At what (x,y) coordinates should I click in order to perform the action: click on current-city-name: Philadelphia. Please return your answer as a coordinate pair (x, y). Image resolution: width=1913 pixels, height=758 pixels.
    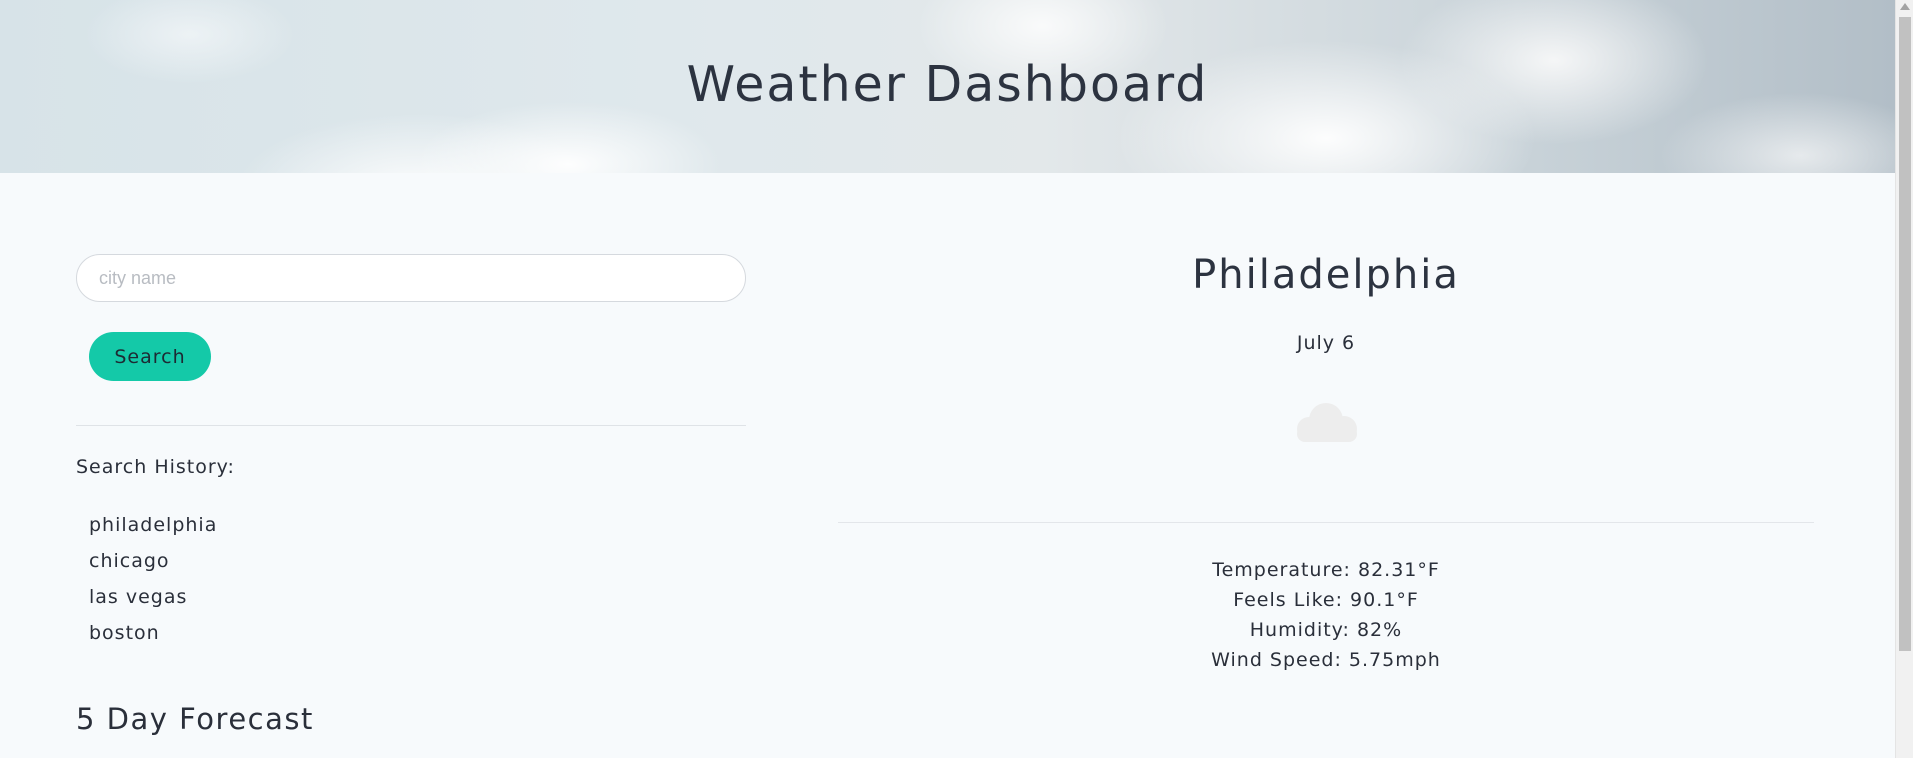
    Looking at the image, I should click on (1326, 275).